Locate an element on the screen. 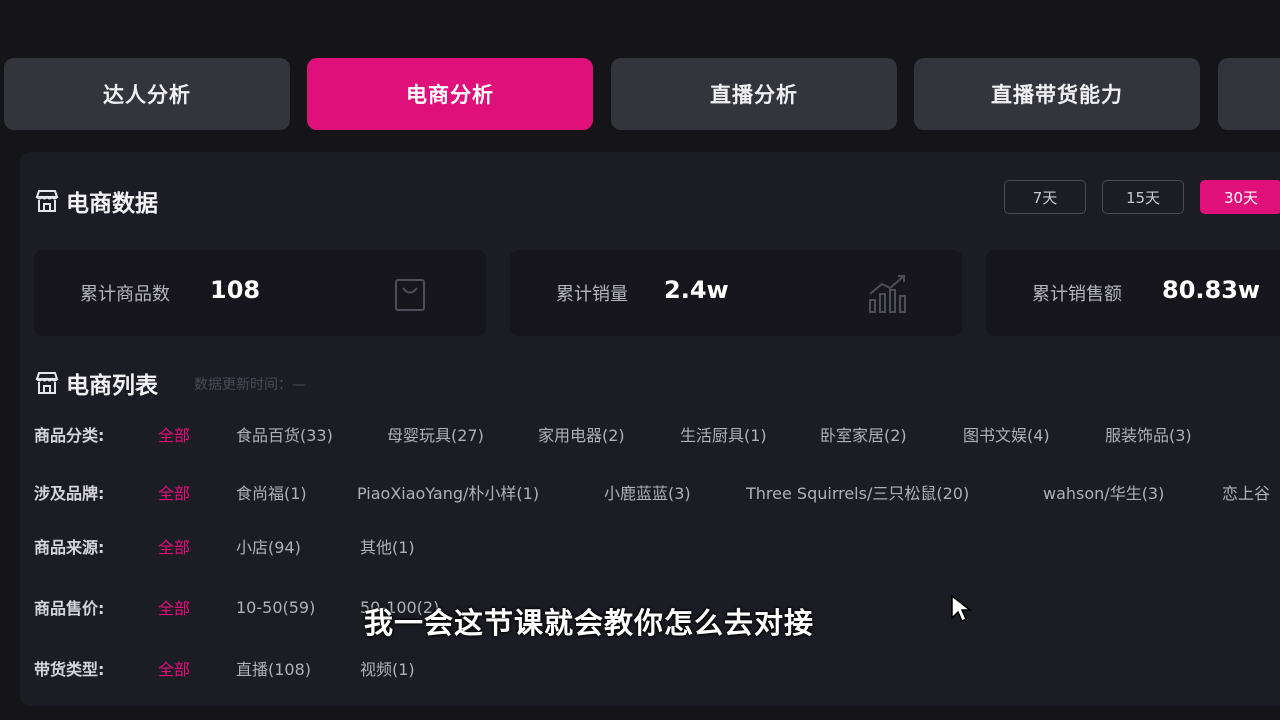 This screenshot has height=720, width=1280. filter-option: 生活厨具(1) is located at coordinates (723, 434).